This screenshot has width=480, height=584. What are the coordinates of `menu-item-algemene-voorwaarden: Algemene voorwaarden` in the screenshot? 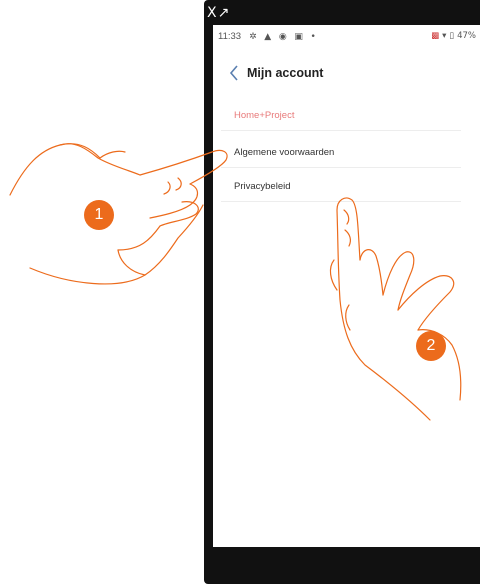 It's located at (341, 153).